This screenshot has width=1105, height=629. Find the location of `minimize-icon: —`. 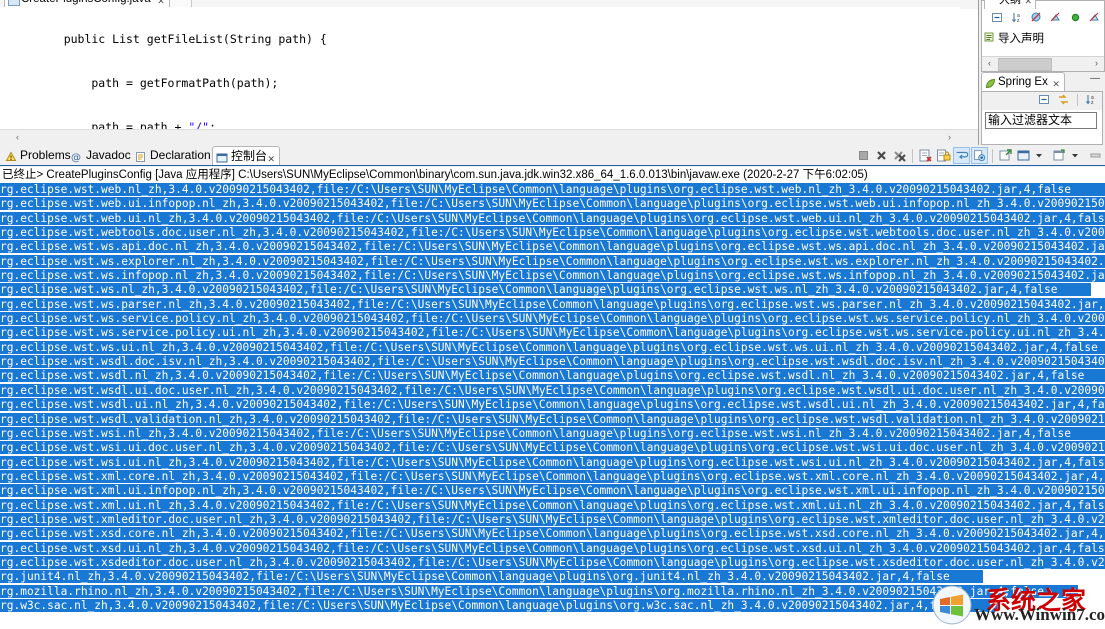

minimize-icon: — is located at coordinates (1095, 80).